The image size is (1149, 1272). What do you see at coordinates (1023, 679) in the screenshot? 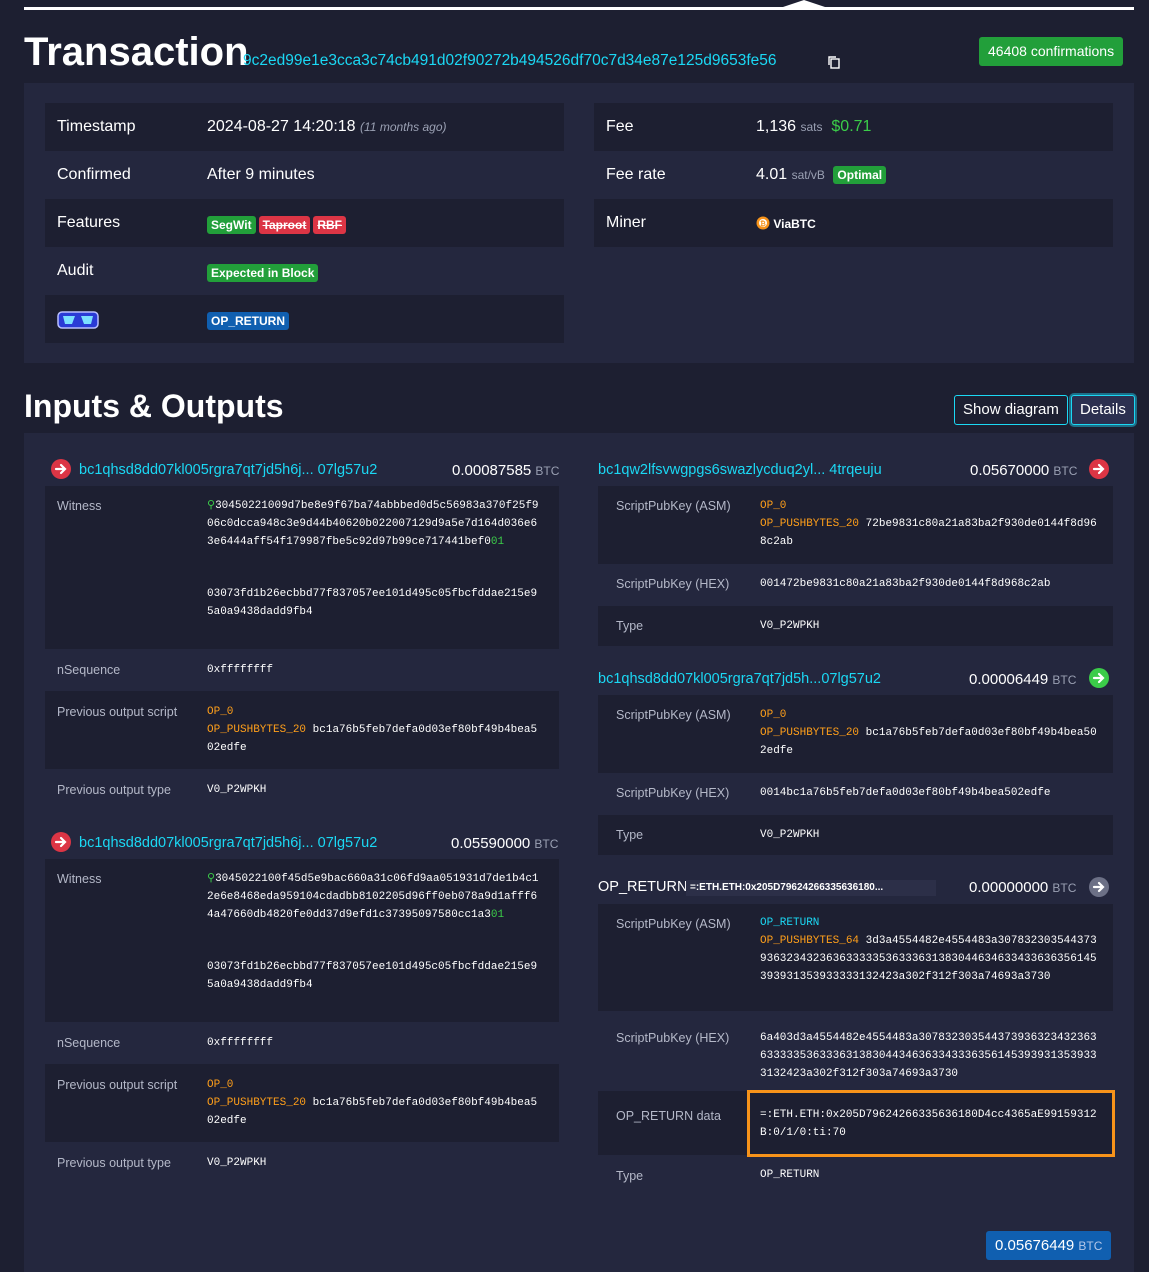
I see `output-amount: 0.00006449 BTC` at bounding box center [1023, 679].